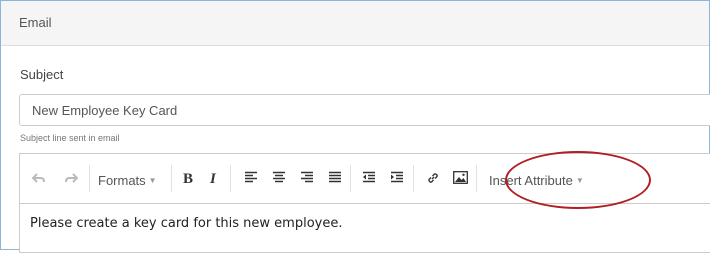 The height and width of the screenshot is (253, 710). Describe the element at coordinates (70, 138) in the screenshot. I see `subject-help-text: Subject line sent in email` at that location.